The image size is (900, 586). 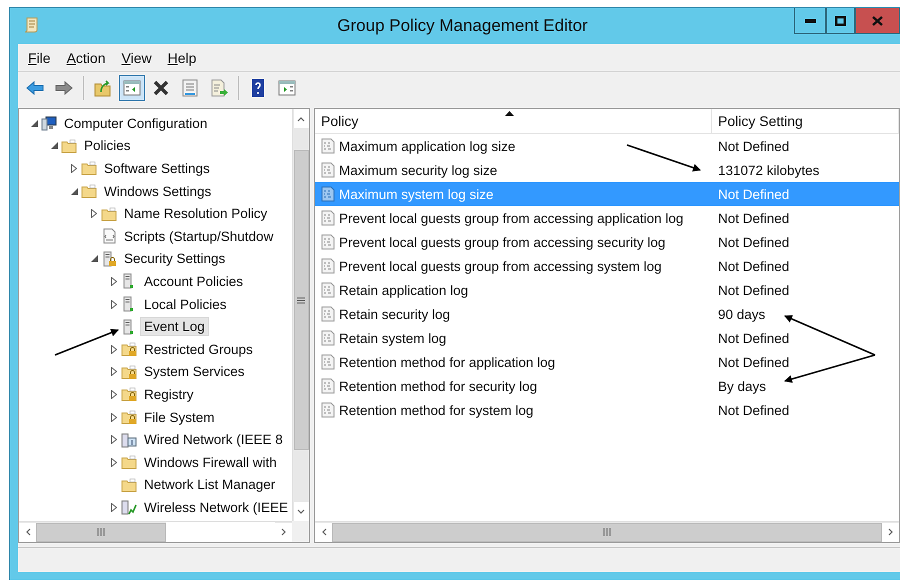 What do you see at coordinates (462, 26) in the screenshot?
I see `window-title: Group Policy Management Editor` at bounding box center [462, 26].